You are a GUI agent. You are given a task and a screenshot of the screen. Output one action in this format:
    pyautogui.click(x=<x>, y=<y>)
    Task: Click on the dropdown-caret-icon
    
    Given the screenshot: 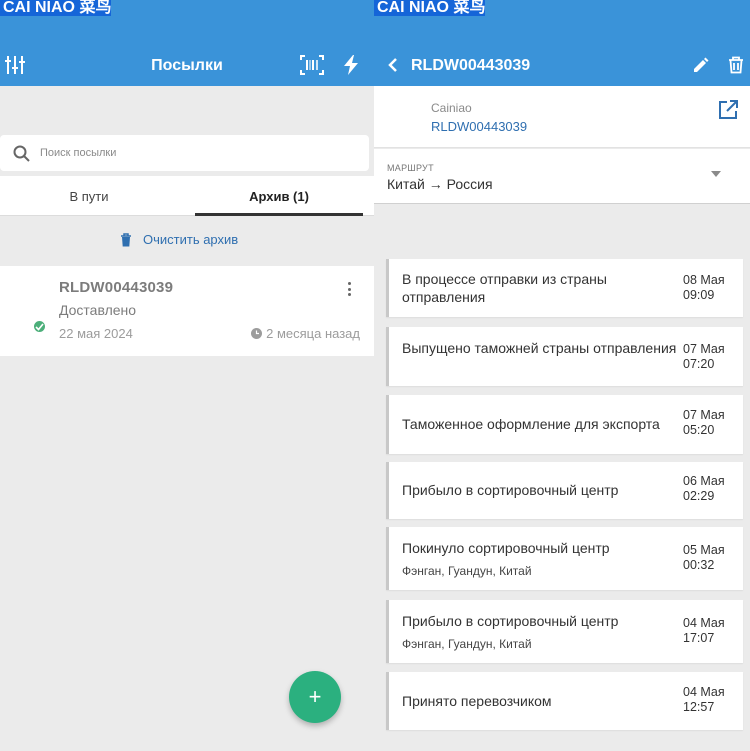 What is the action you would take?
    pyautogui.click(x=716, y=174)
    